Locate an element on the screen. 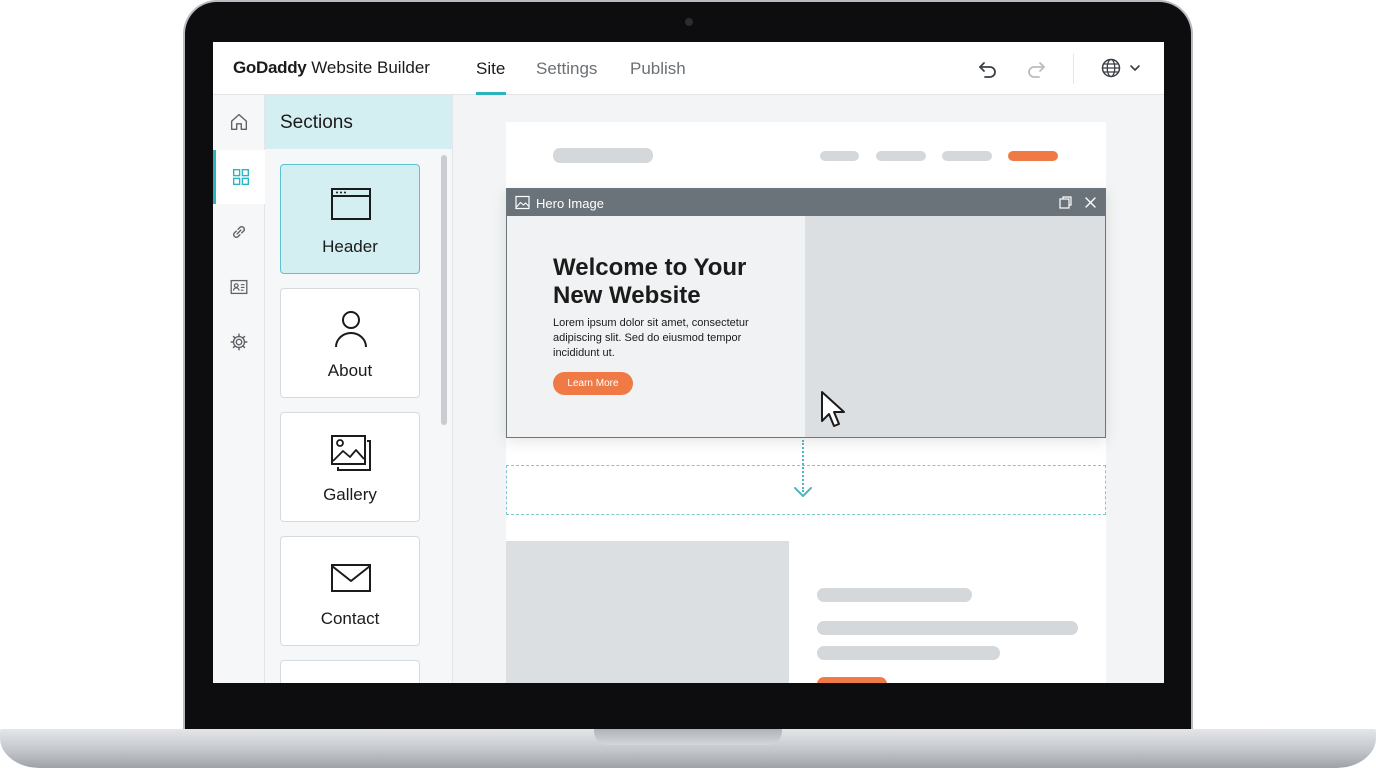 The height and width of the screenshot is (768, 1376). sections-panel-header: Sections is located at coordinates (358, 122).